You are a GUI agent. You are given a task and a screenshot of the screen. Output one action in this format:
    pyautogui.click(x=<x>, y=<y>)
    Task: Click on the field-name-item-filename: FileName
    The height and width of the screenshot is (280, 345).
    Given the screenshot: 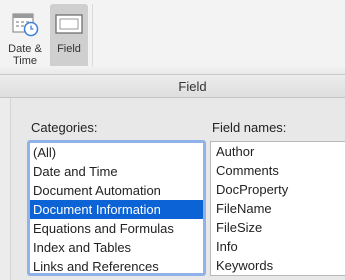 What is the action you would take?
    pyautogui.click(x=278, y=208)
    